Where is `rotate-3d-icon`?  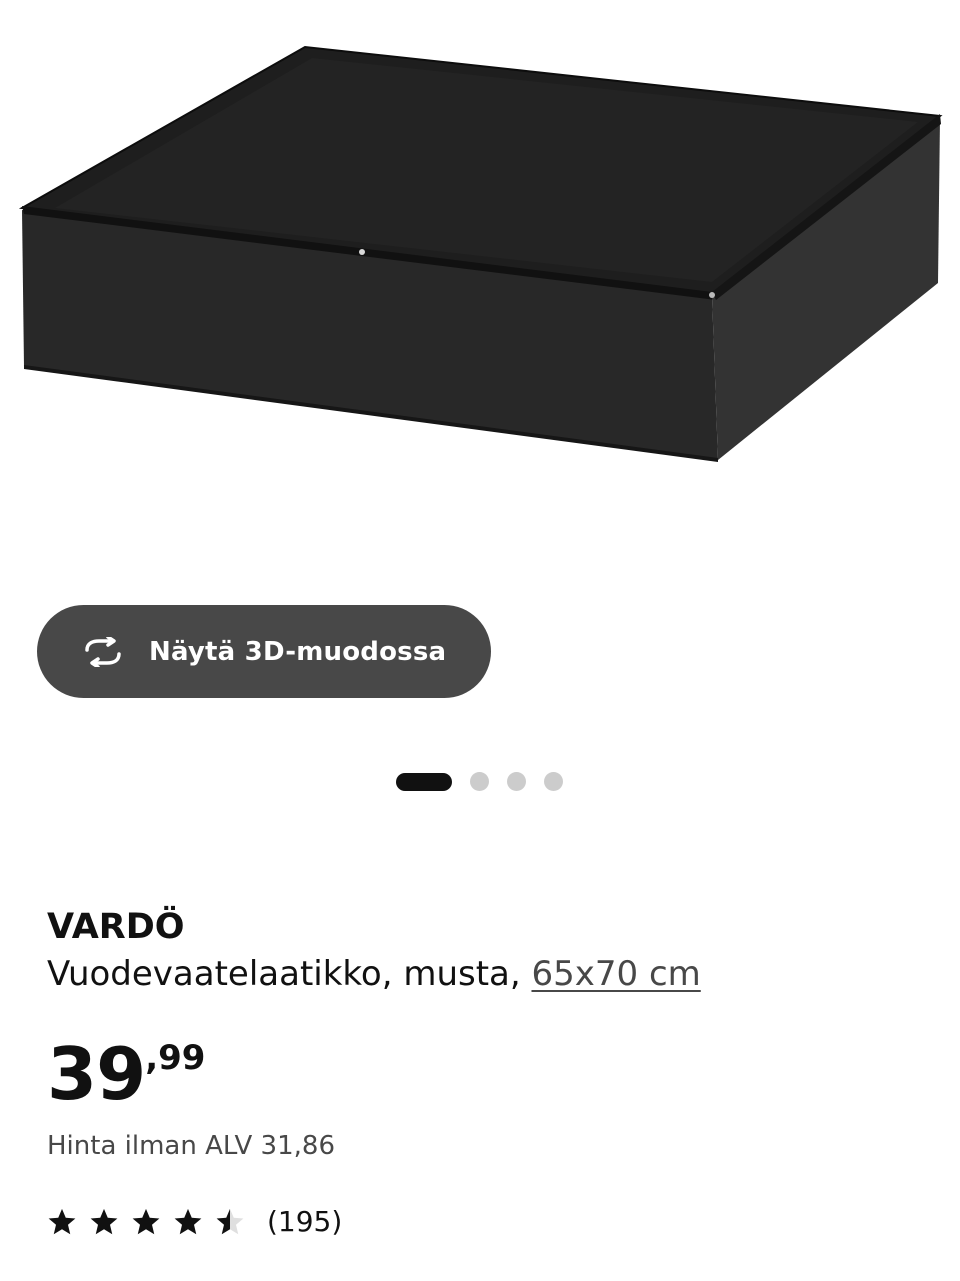 rotate-3d-icon is located at coordinates (103, 651).